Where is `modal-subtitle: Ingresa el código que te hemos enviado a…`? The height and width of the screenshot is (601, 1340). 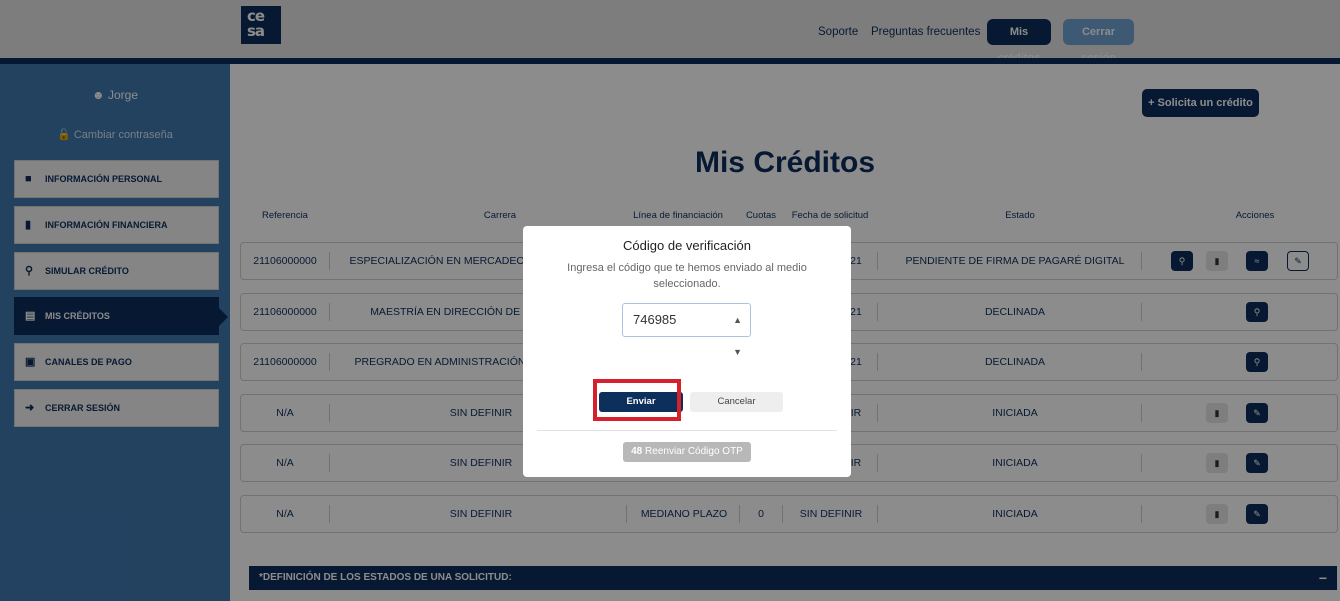 modal-subtitle: Ingresa el código que te hemos enviado a… is located at coordinates (687, 276).